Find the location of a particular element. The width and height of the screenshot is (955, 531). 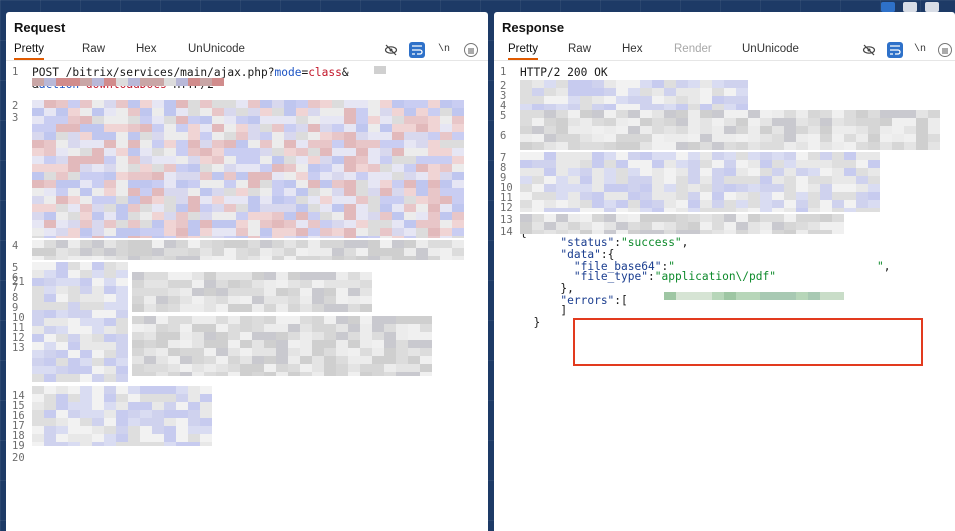

code-token: :[ is located at coordinates (621, 300).